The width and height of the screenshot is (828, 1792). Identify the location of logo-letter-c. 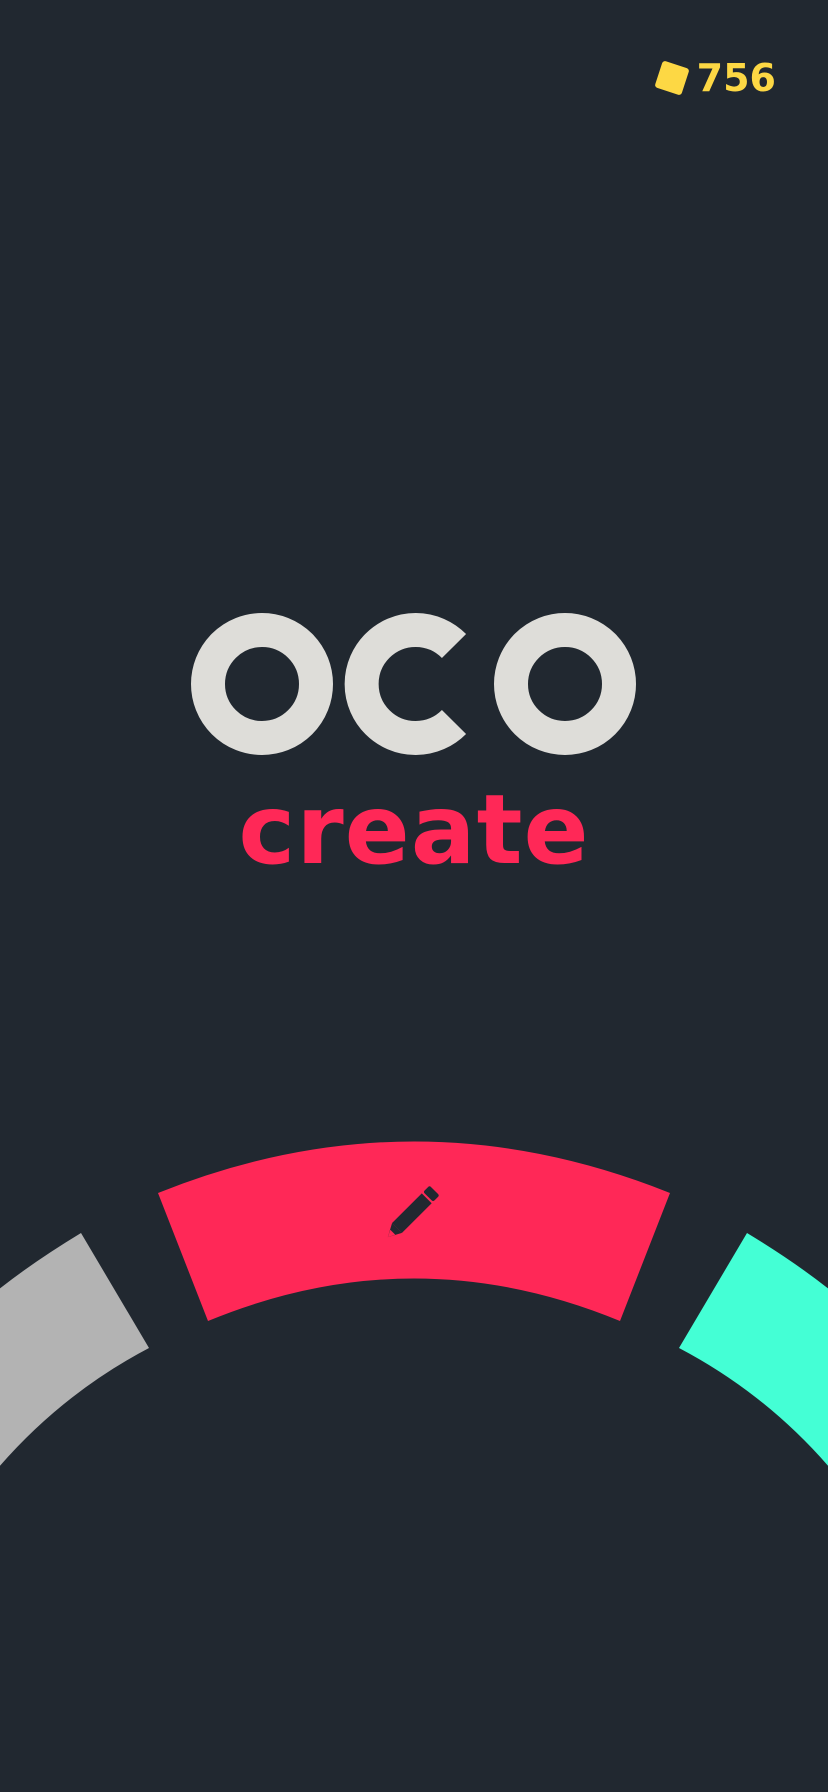
(405, 684).